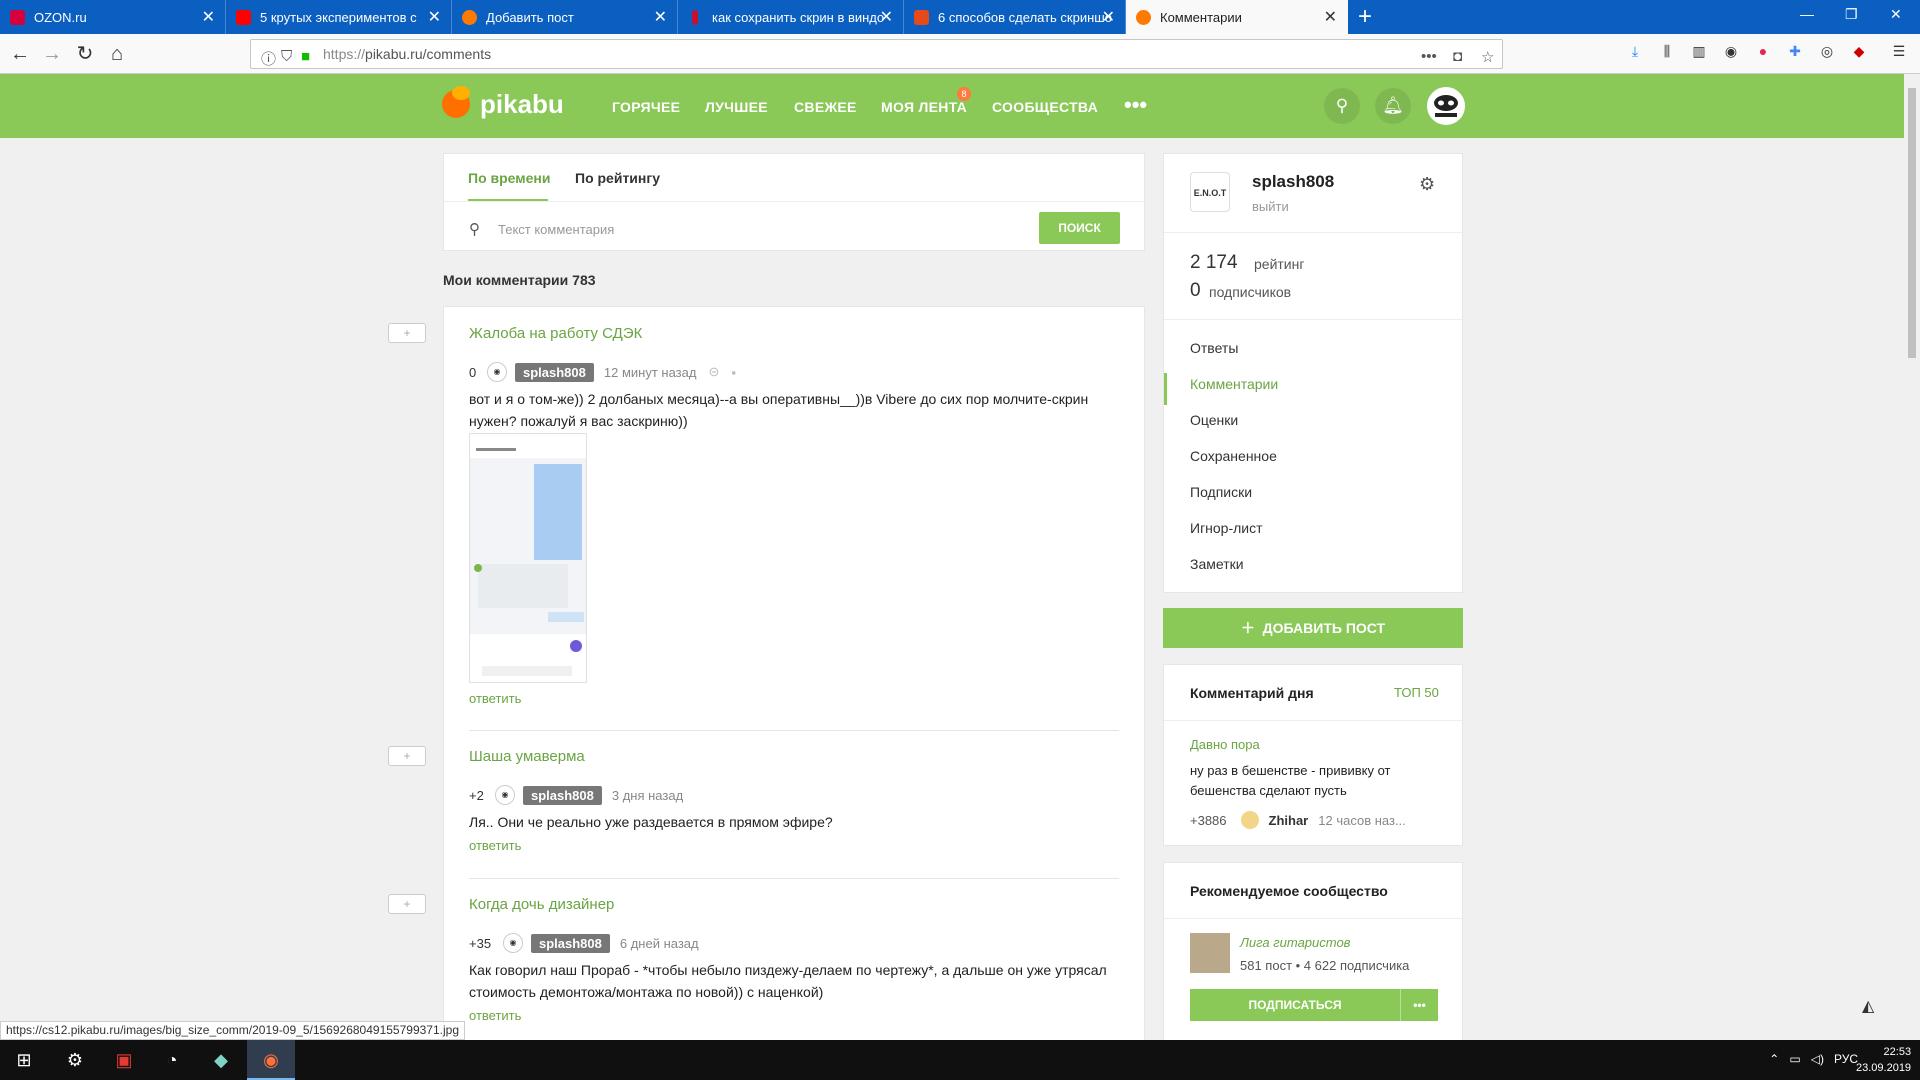  Describe the element at coordinates (1667, 51) in the screenshot. I see `library-icon: ⫼` at that location.